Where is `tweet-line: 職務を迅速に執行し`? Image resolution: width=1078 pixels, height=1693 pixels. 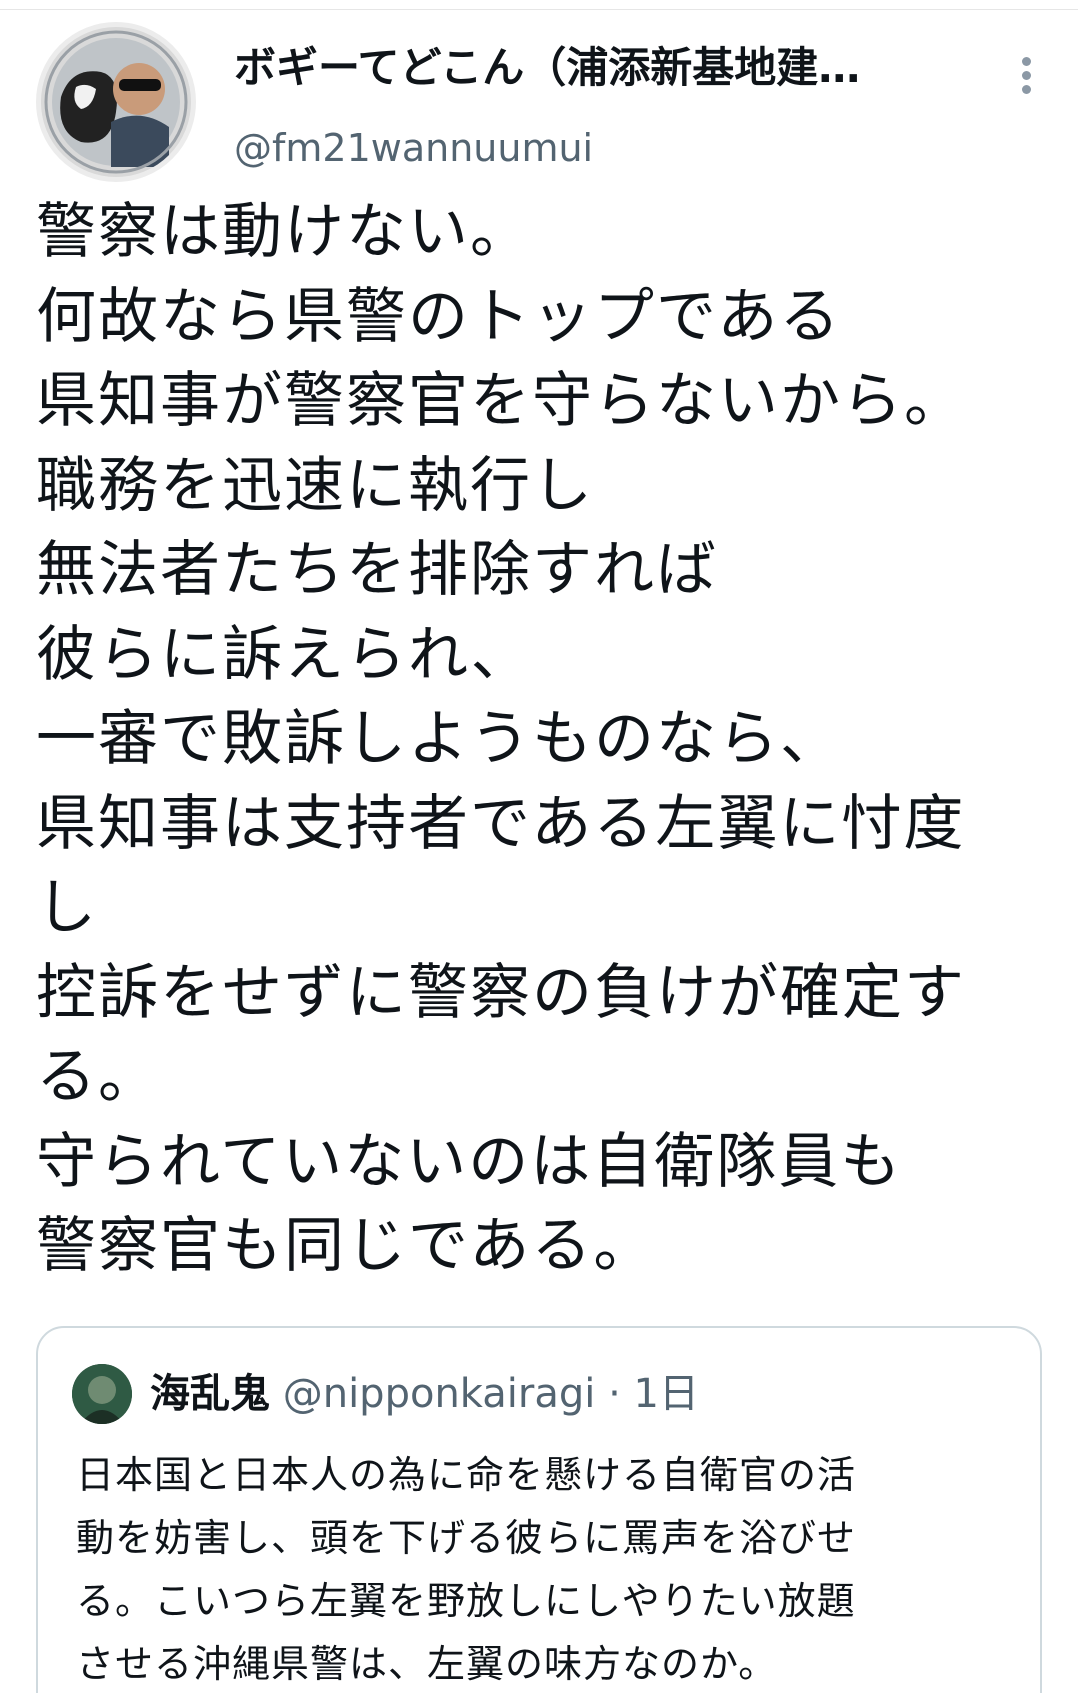 tweet-line: 職務を迅速に執行し is located at coordinates (315, 485).